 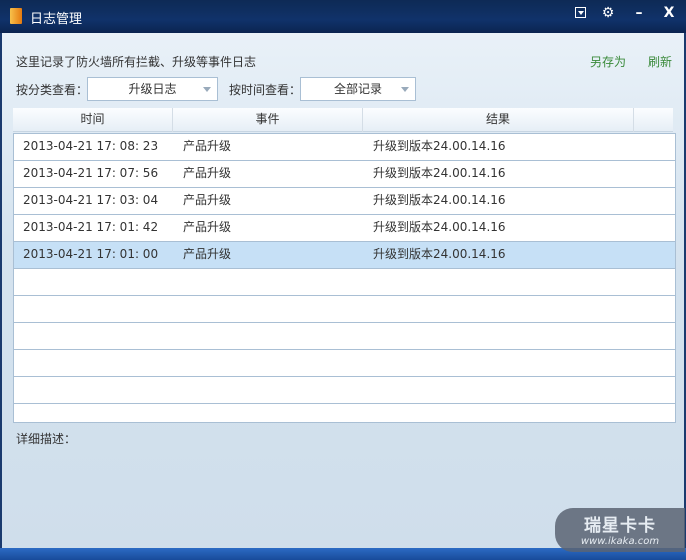 I want to click on cell-time: 2013-04-21 17: 07: 56, so click(x=91, y=173).